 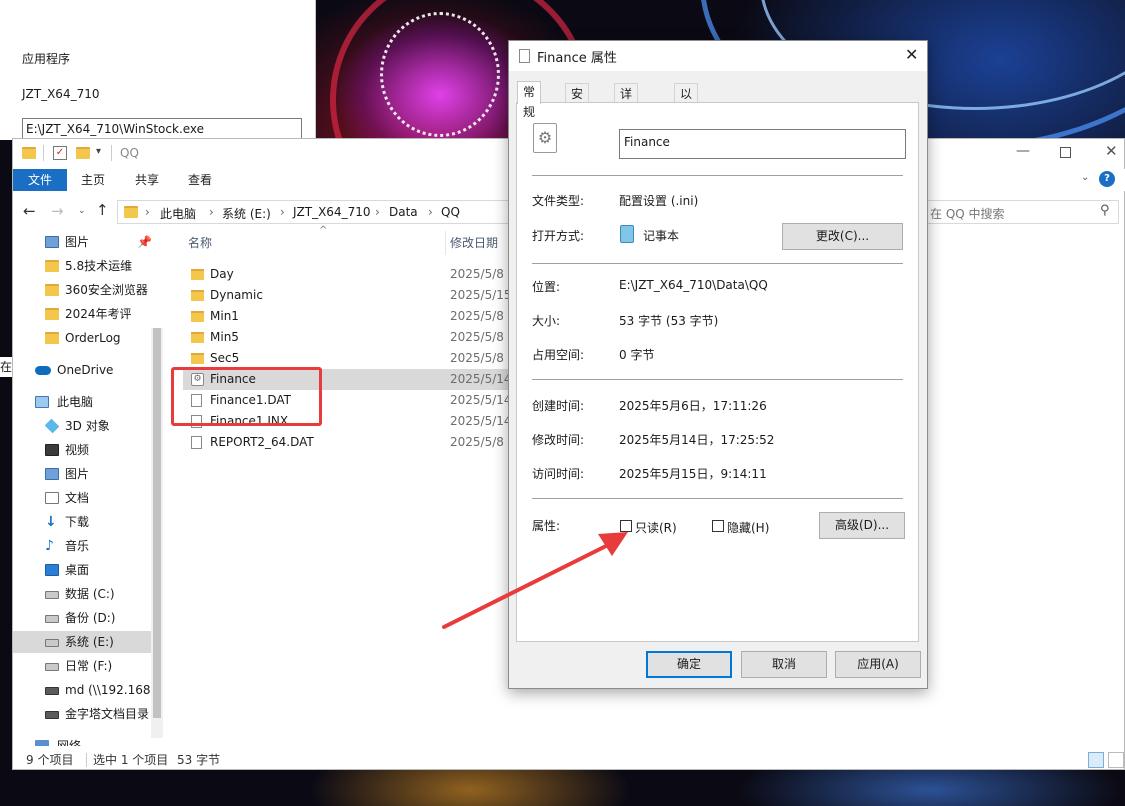 What do you see at coordinates (162, 129) in the screenshot?
I see `path-input: E:\JZT_X64_710\WinStock.exe` at bounding box center [162, 129].